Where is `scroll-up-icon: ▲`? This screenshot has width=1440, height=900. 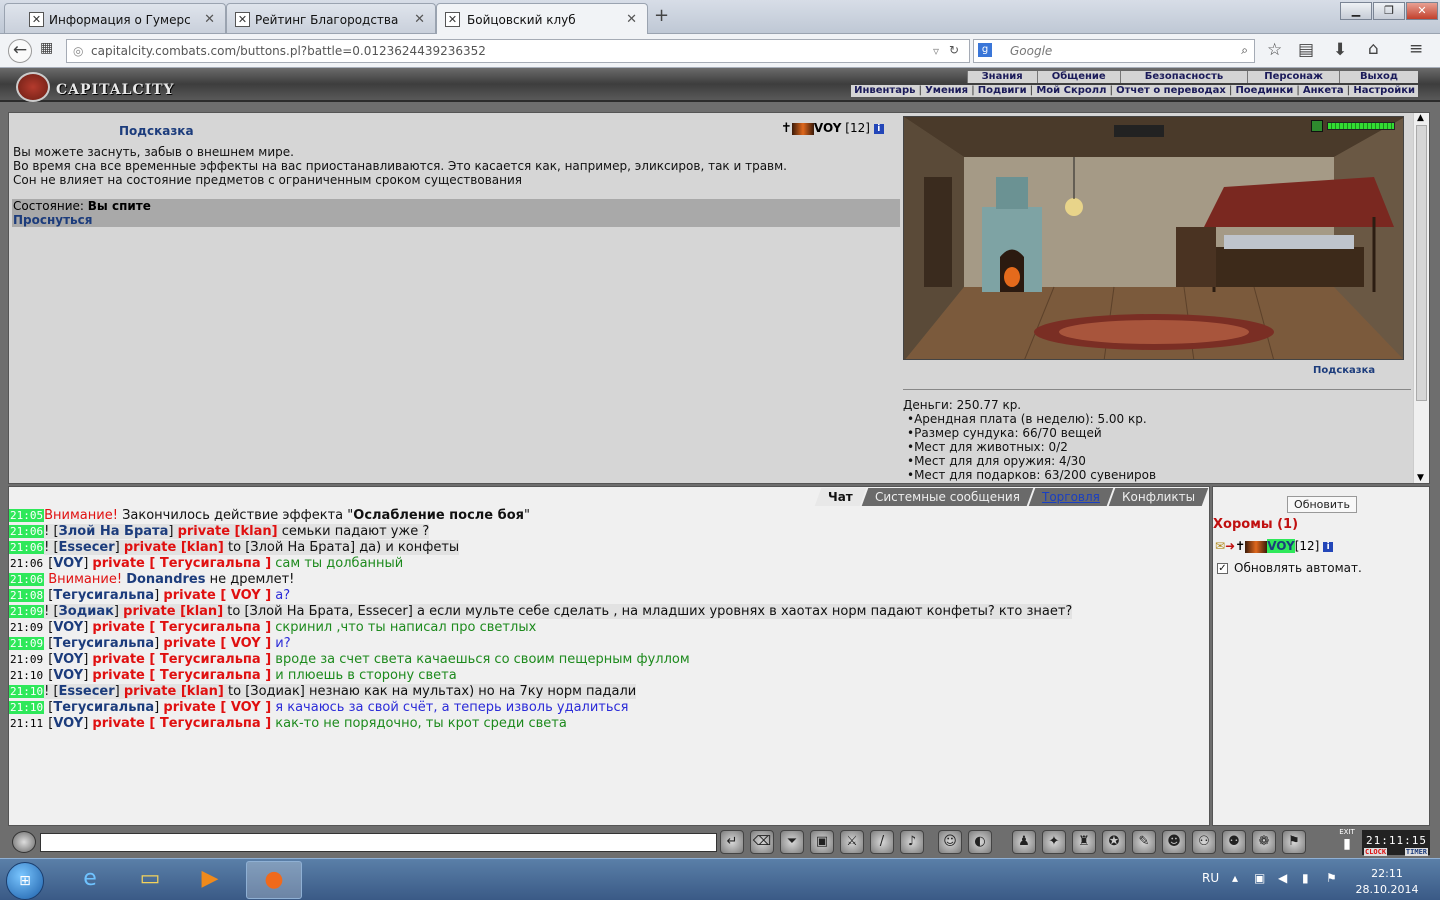
scroll-up-icon: ▲ is located at coordinates (1420, 118).